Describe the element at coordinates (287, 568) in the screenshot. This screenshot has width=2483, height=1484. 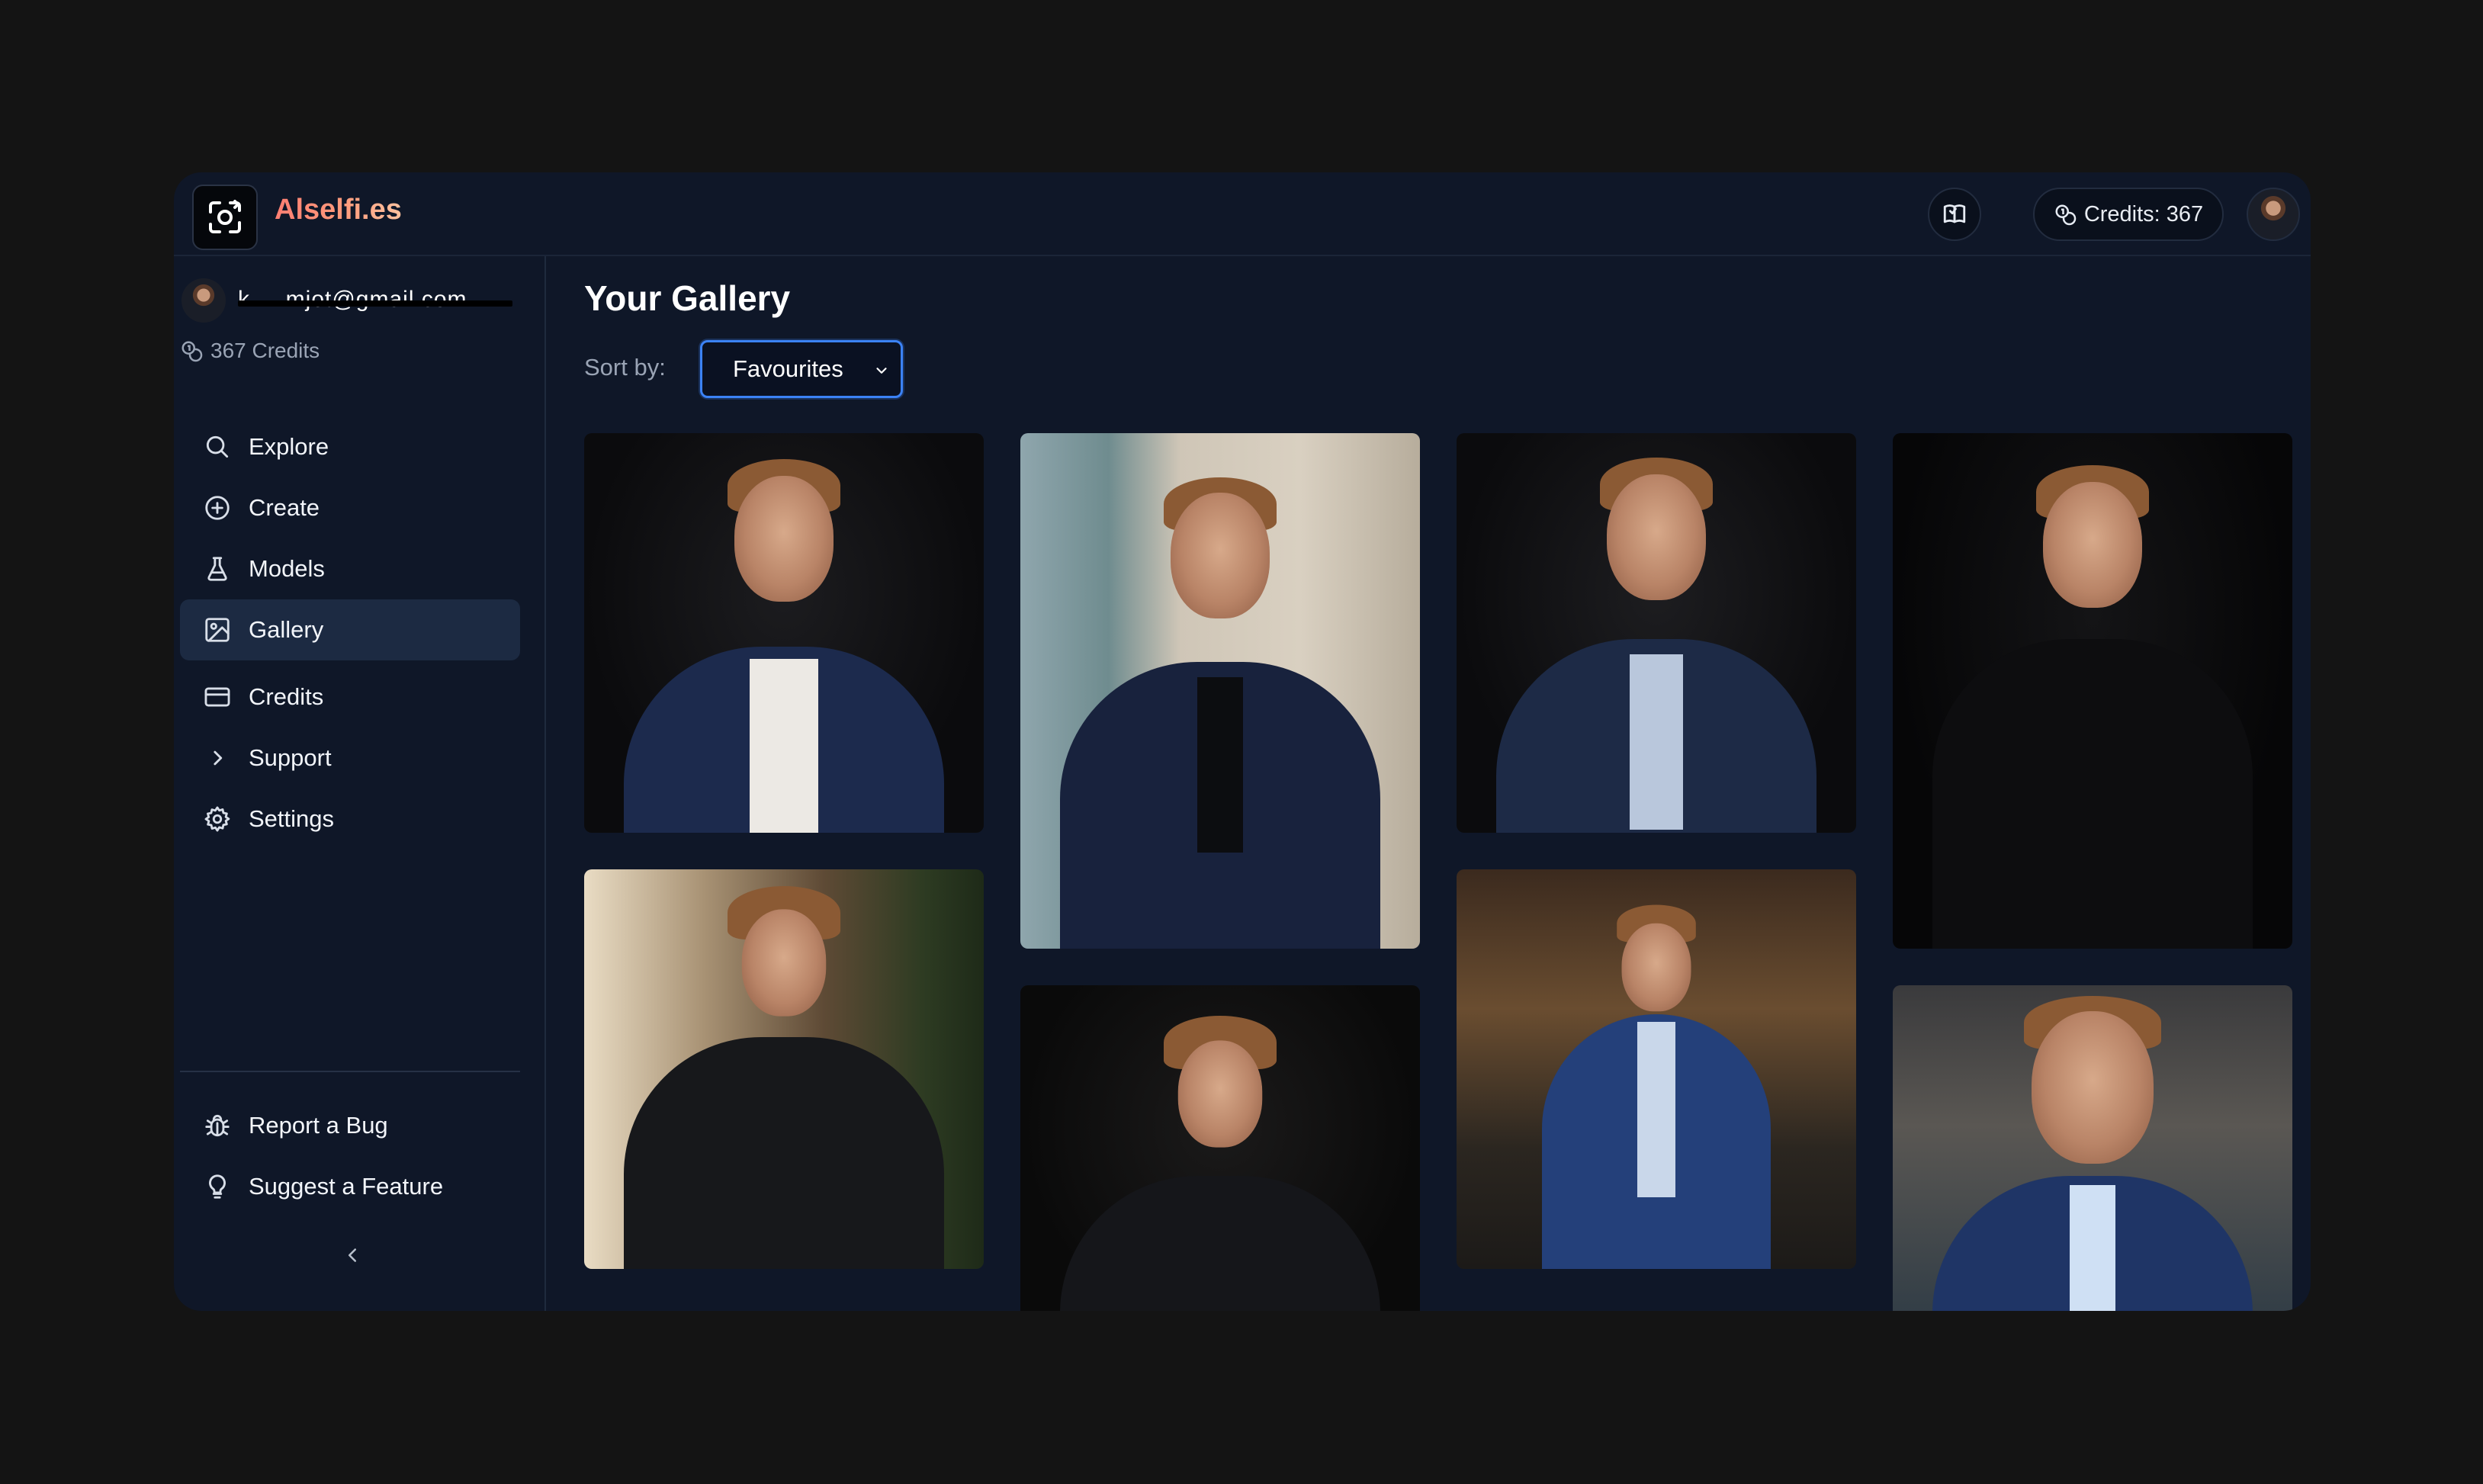
I see `sidebar-item-label: Models` at that location.